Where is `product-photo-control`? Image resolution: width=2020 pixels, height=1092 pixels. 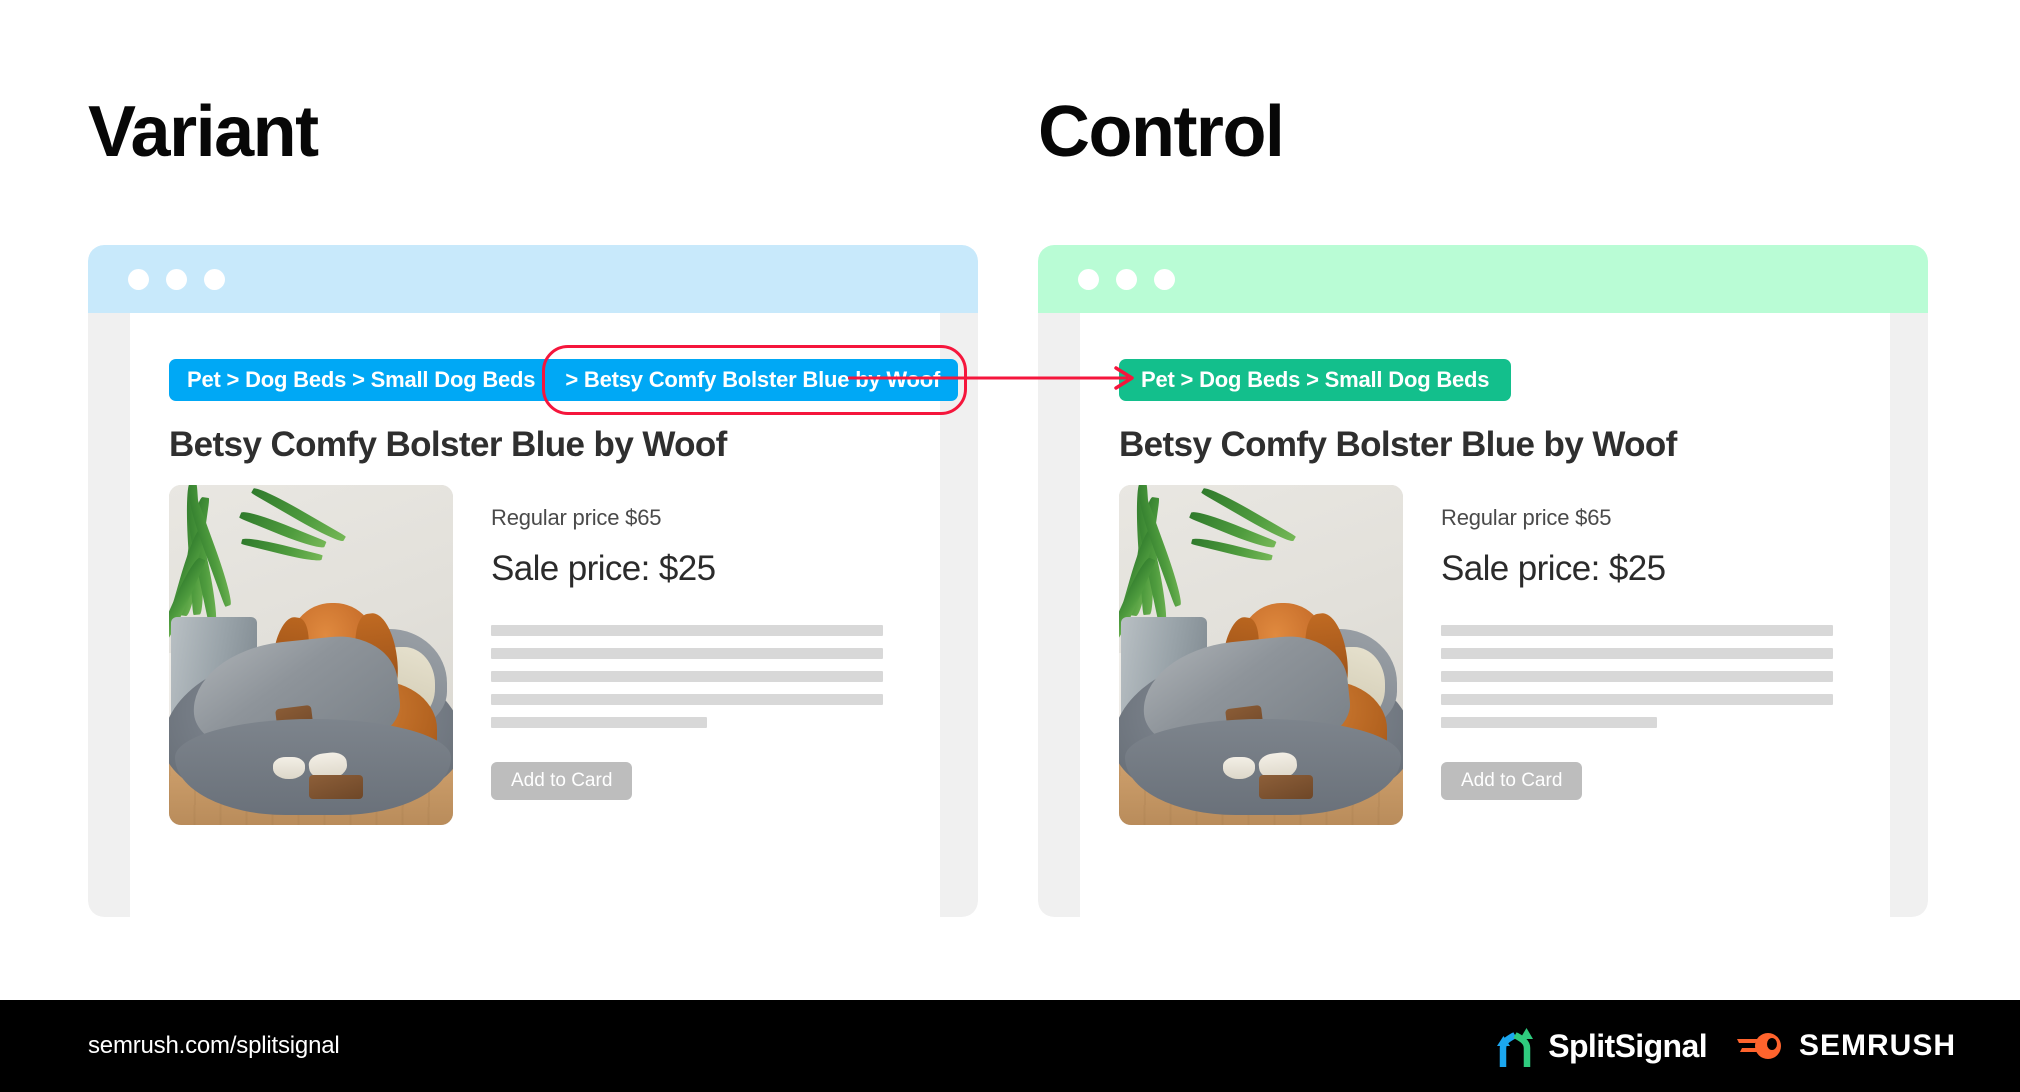
product-photo-control is located at coordinates (1261, 655).